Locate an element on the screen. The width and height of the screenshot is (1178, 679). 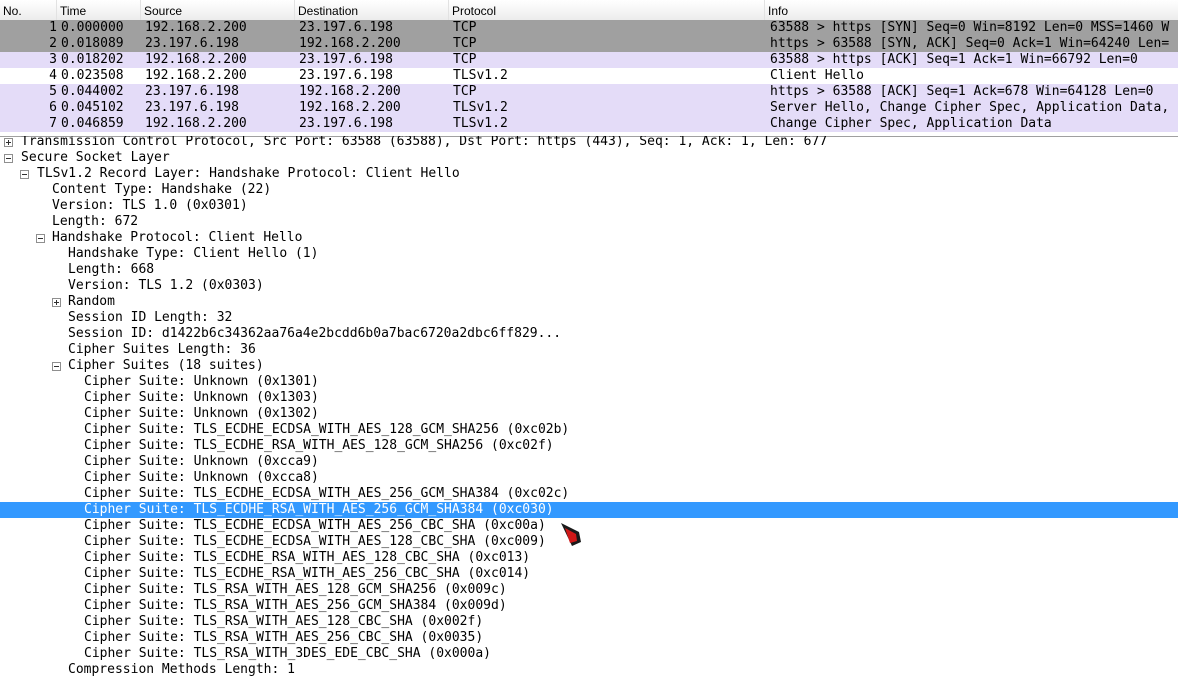
tree-item: Cipher Suite: Unknown (0xcca9) is located at coordinates (589, 462).